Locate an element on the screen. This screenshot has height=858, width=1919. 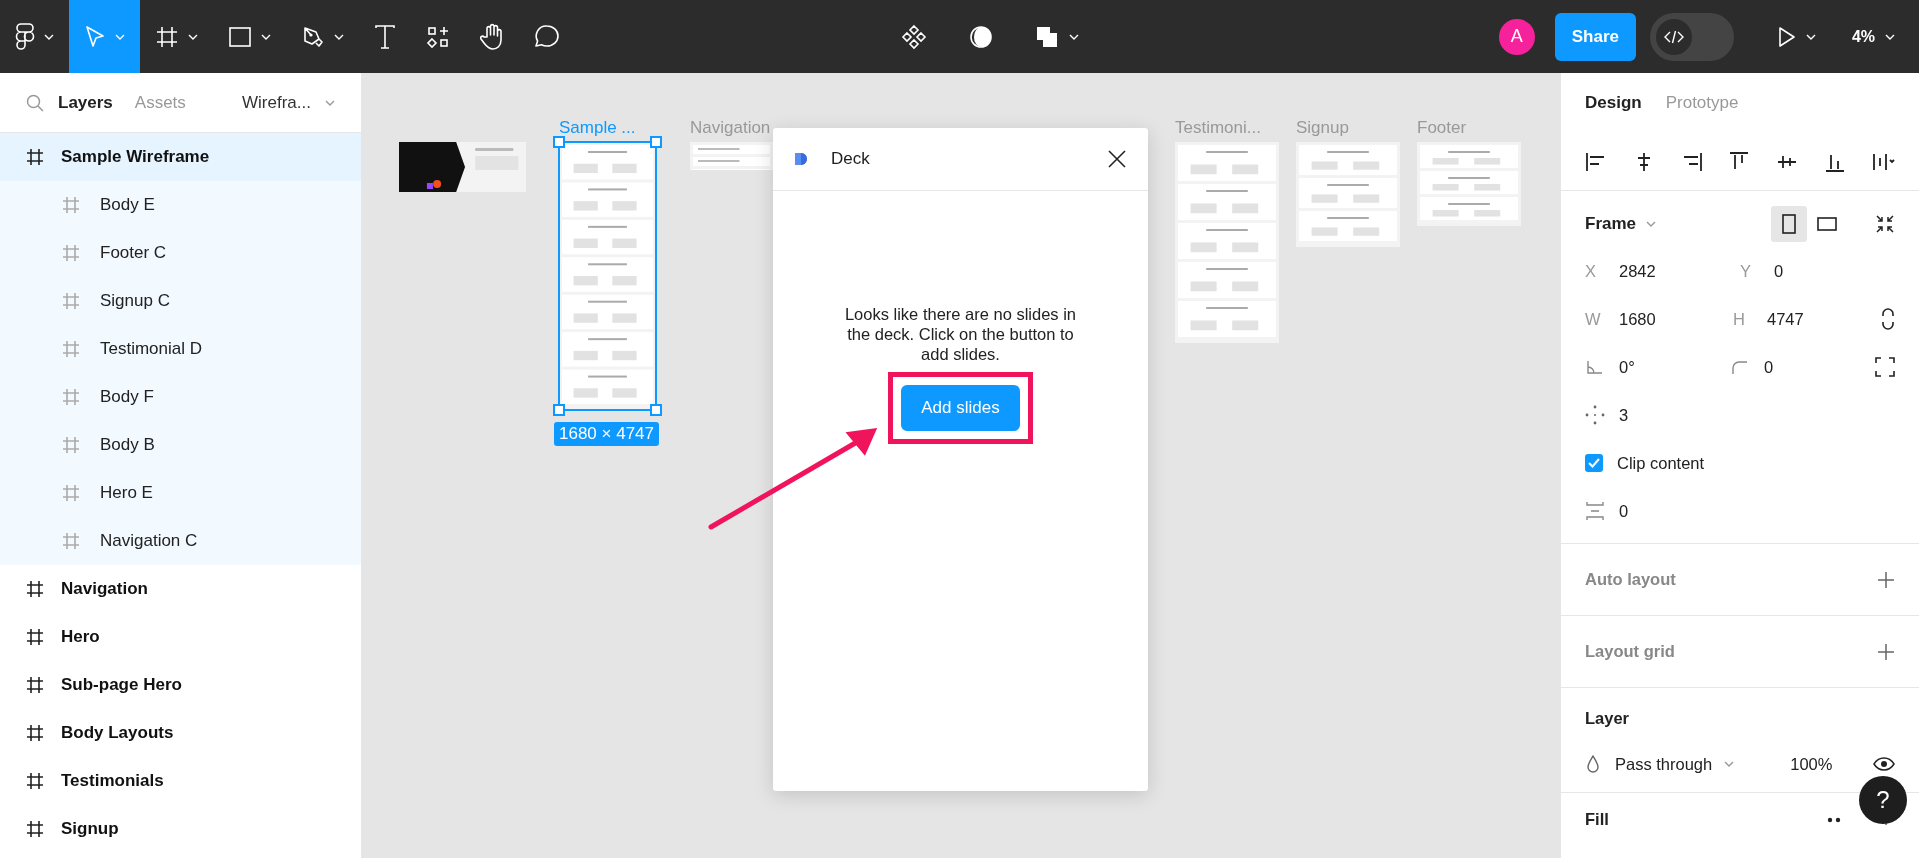
rectangle-icon is located at coordinates (240, 36).